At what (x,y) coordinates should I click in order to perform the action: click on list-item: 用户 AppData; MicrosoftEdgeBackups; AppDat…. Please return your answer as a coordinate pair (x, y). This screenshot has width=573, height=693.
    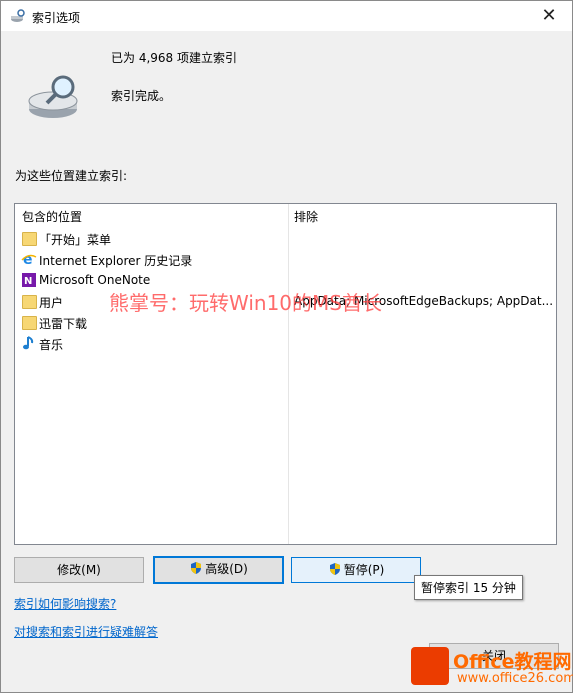
    Looking at the image, I should click on (285, 301).